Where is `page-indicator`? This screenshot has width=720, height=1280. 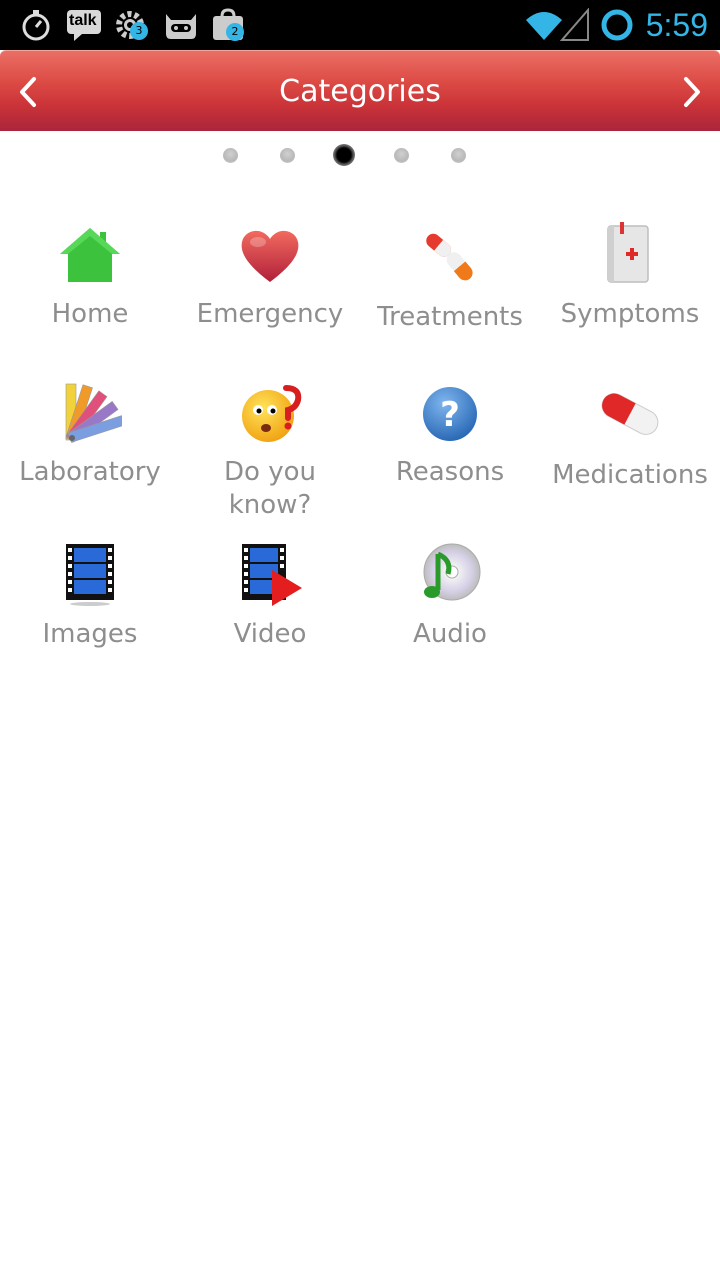 page-indicator is located at coordinates (360, 155).